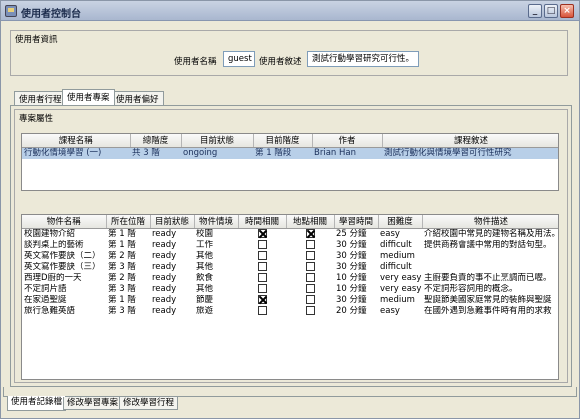 The height and width of the screenshot is (419, 580). I want to click on cell-context: 工作, so click(205, 244).